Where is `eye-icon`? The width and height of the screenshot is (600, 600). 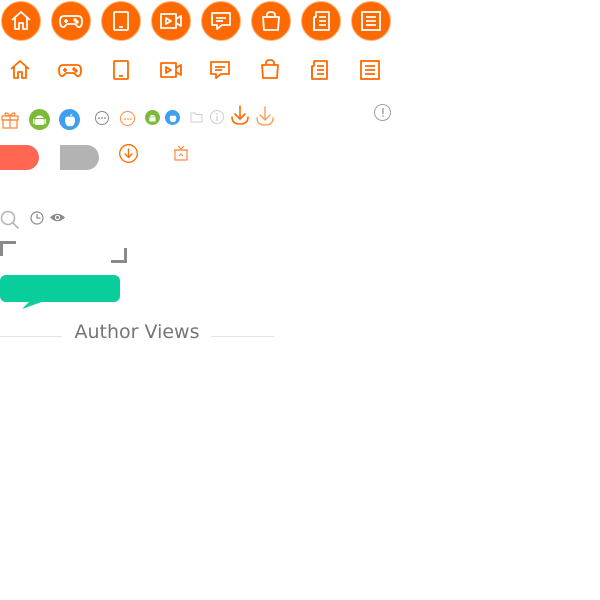
eye-icon is located at coordinates (57, 217).